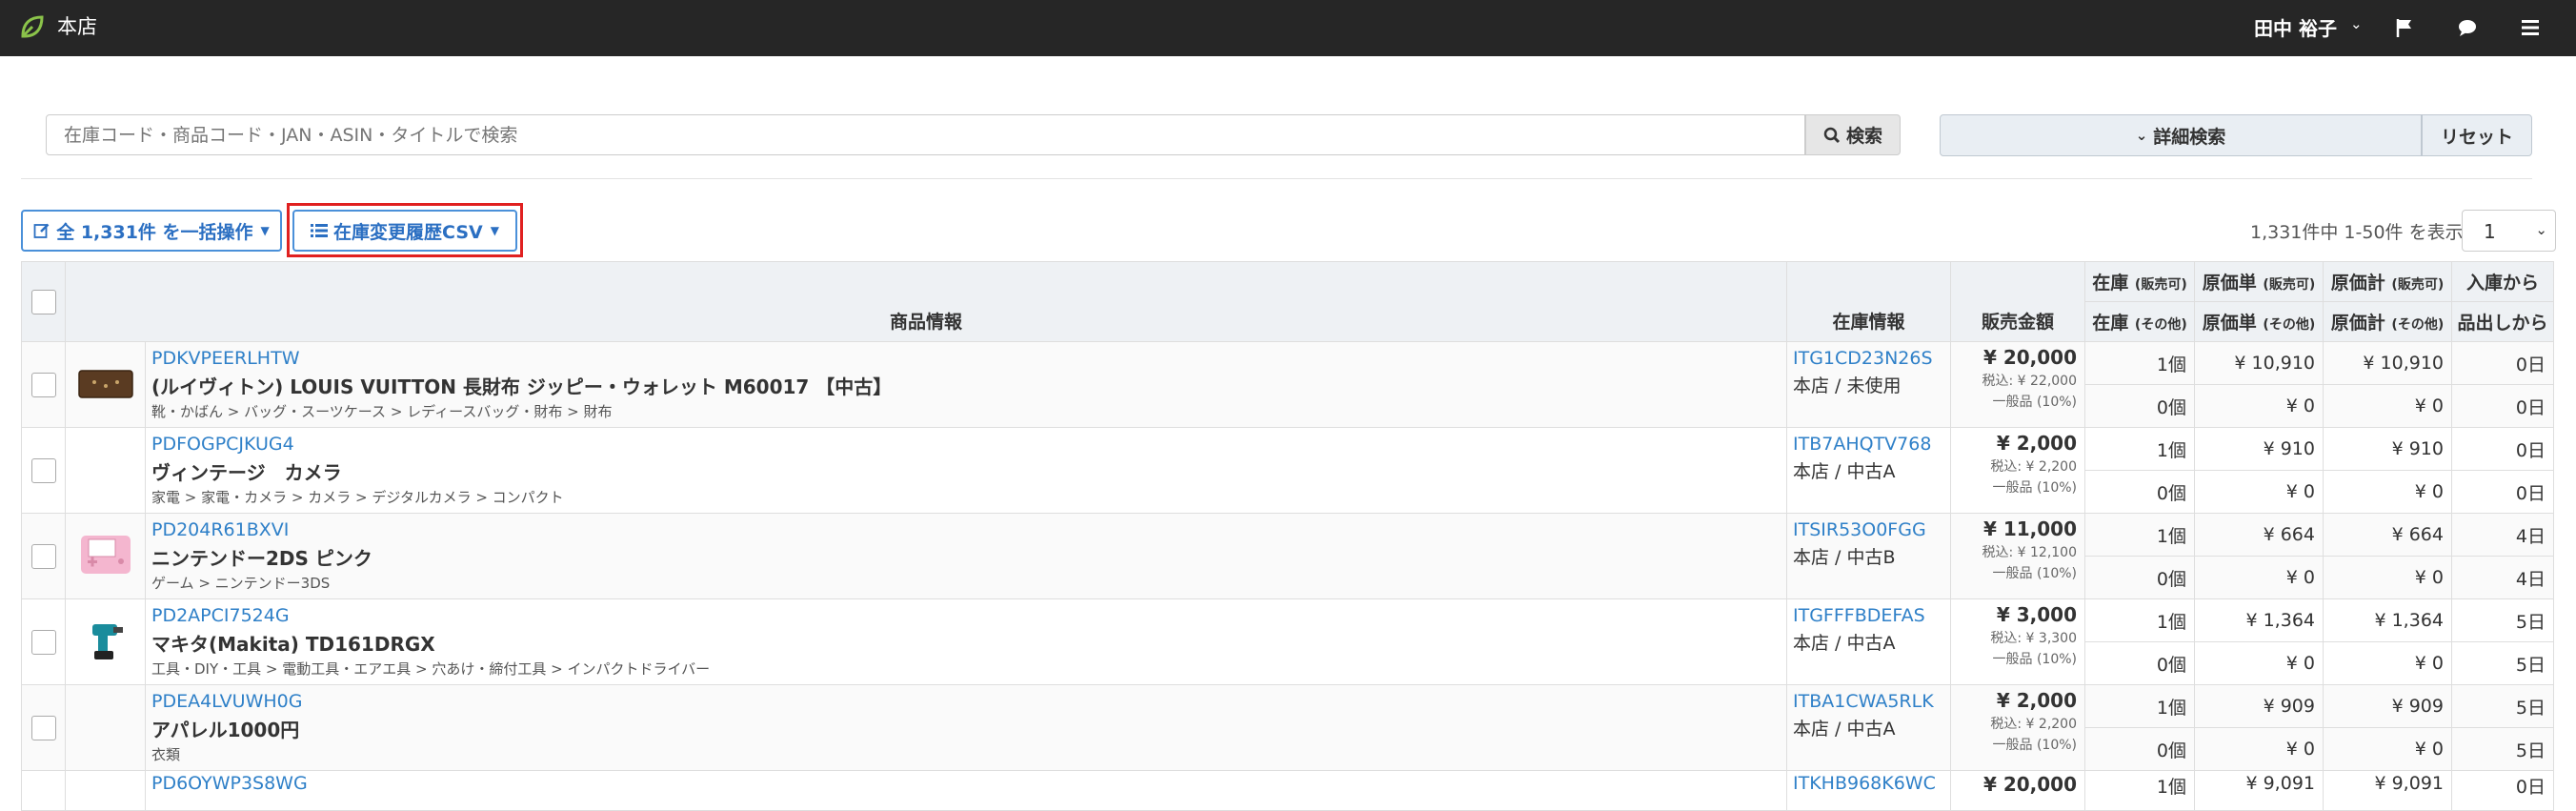  I want to click on product-code-link: PDFOGPCJKUG4, so click(966, 444).